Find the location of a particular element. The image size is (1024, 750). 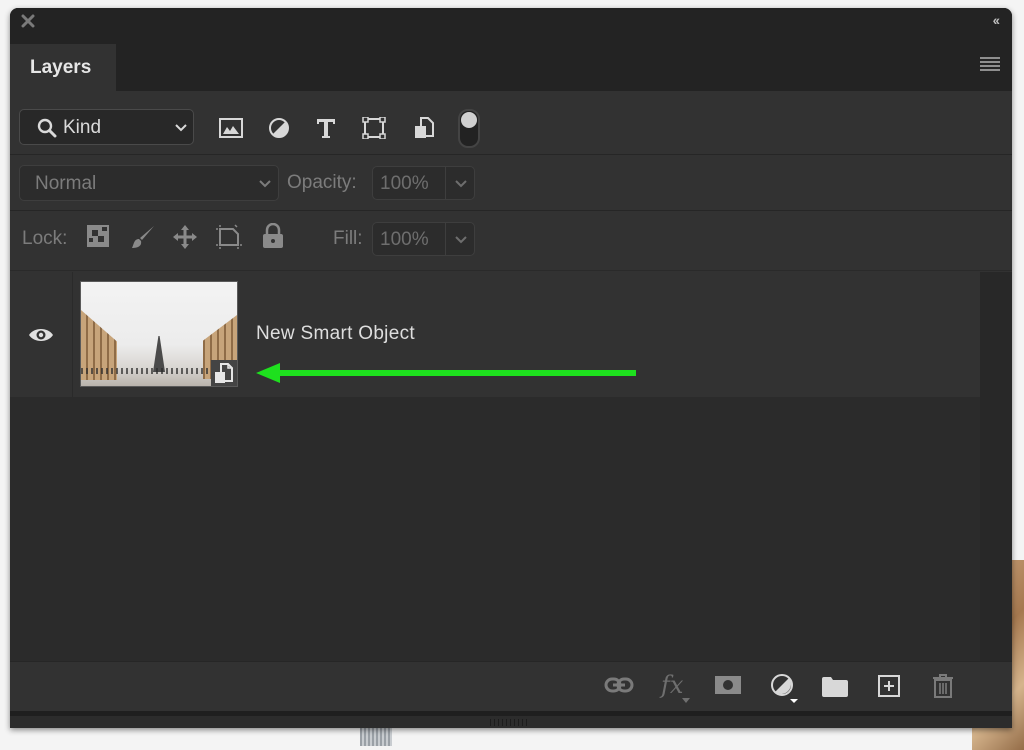

lock-all-icon is located at coordinates (273, 236).